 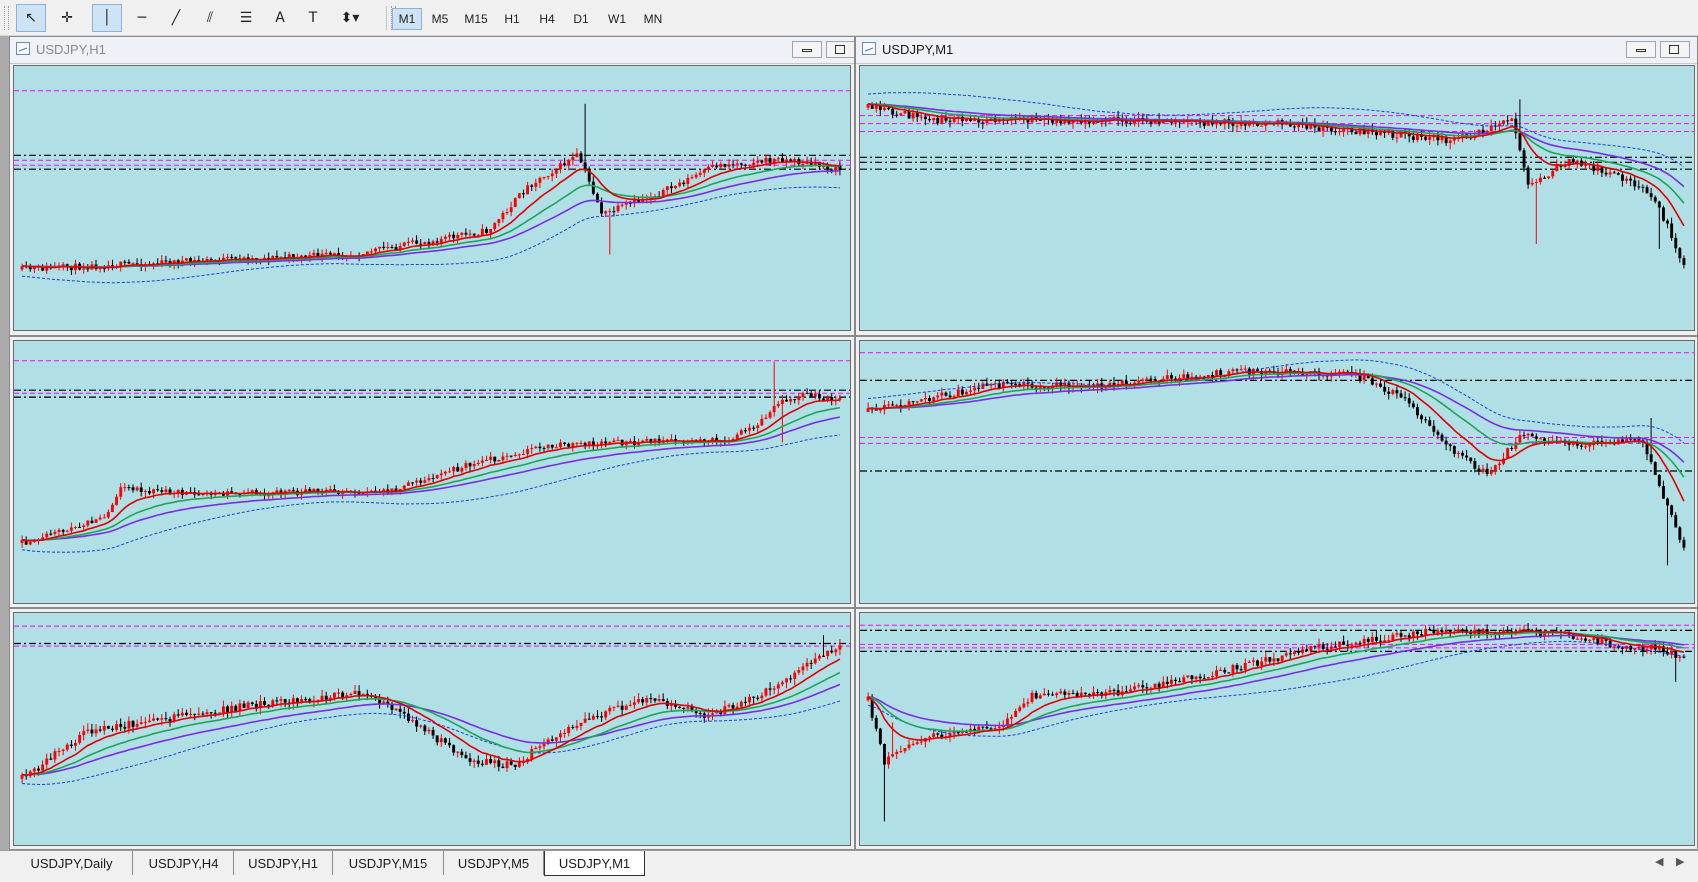 What do you see at coordinates (432, 198) in the screenshot?
I see `price-chart-h1` at bounding box center [432, 198].